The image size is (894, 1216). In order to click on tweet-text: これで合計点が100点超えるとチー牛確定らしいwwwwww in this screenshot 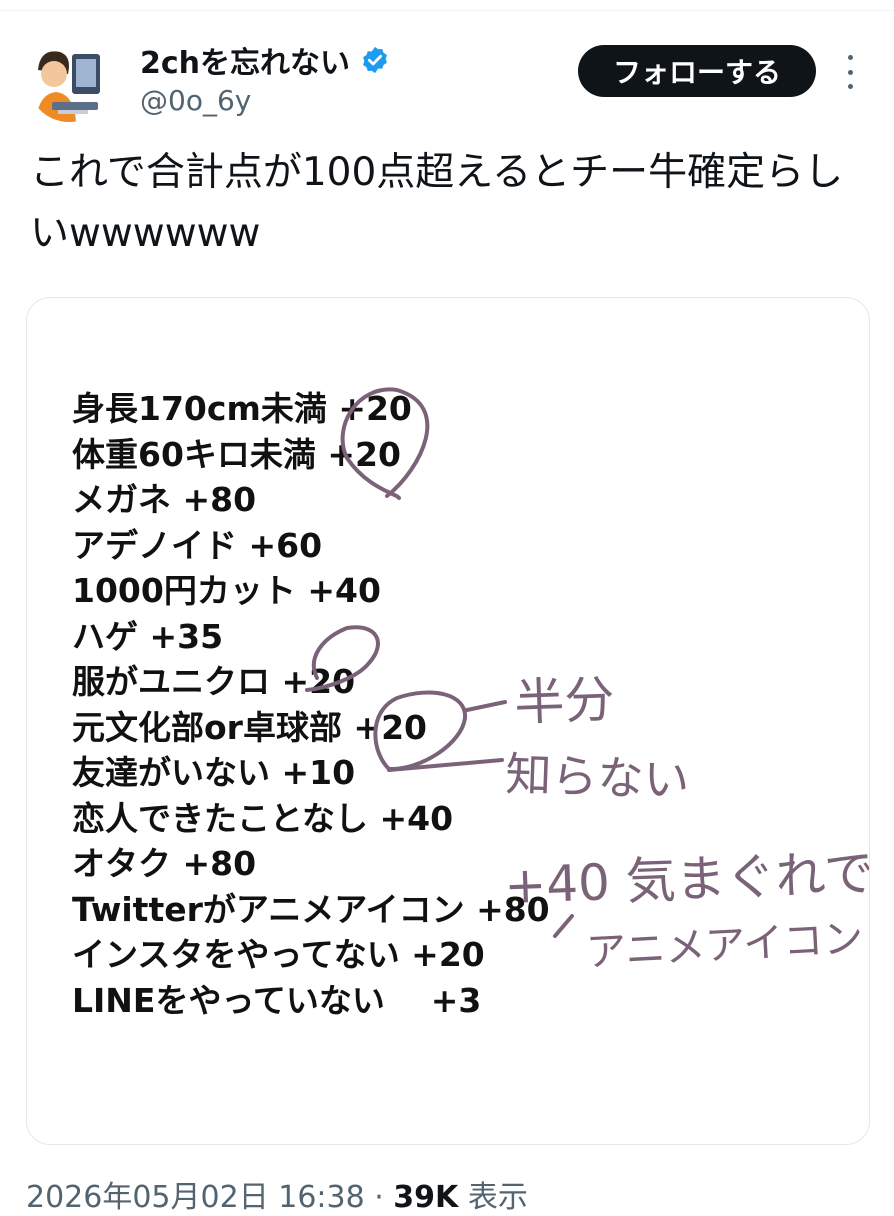, I will do `click(437, 203)`.